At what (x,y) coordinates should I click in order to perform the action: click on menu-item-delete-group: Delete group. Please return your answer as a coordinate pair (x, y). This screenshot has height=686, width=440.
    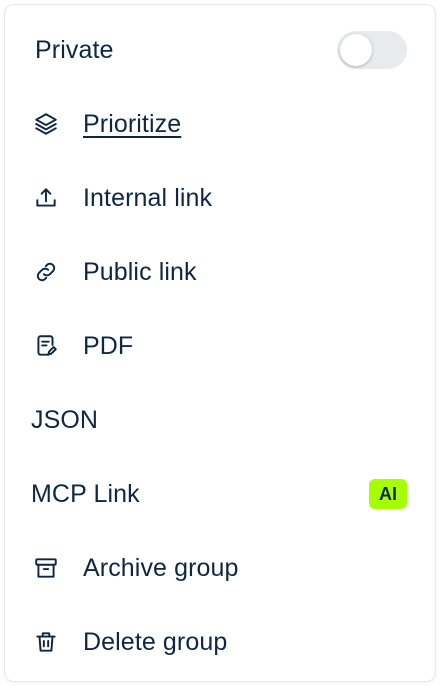
    Looking at the image, I should click on (220, 642).